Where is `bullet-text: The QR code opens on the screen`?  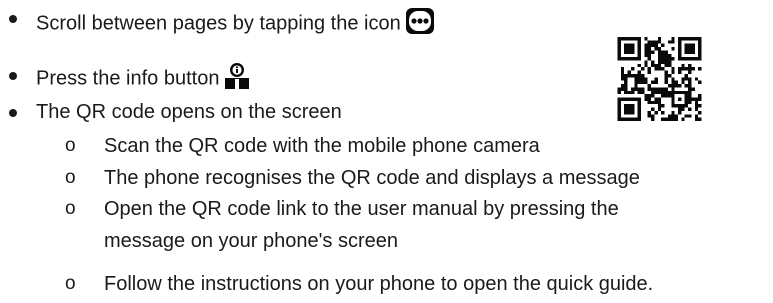
bullet-text: The QR code opens on the screen is located at coordinates (189, 112).